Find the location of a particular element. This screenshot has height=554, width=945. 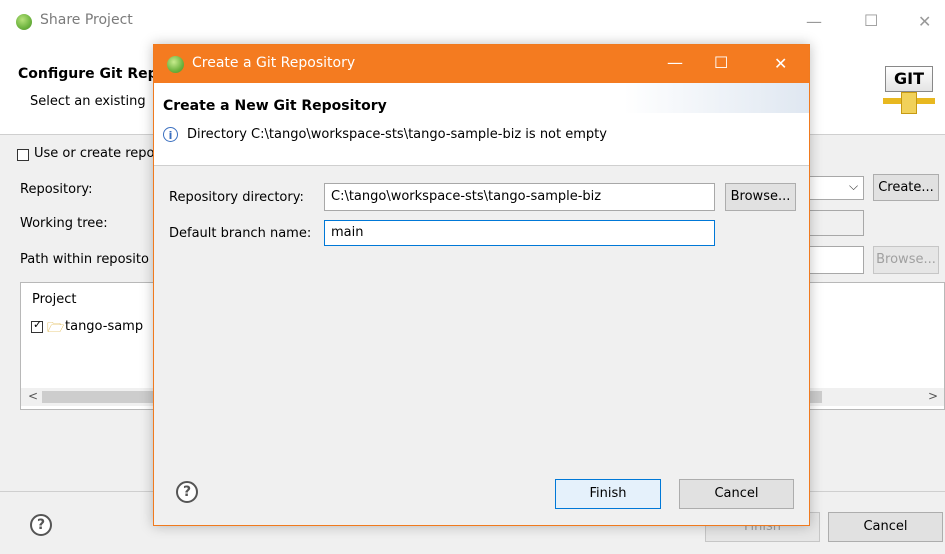

working-tree-field is located at coordinates (836, 223).